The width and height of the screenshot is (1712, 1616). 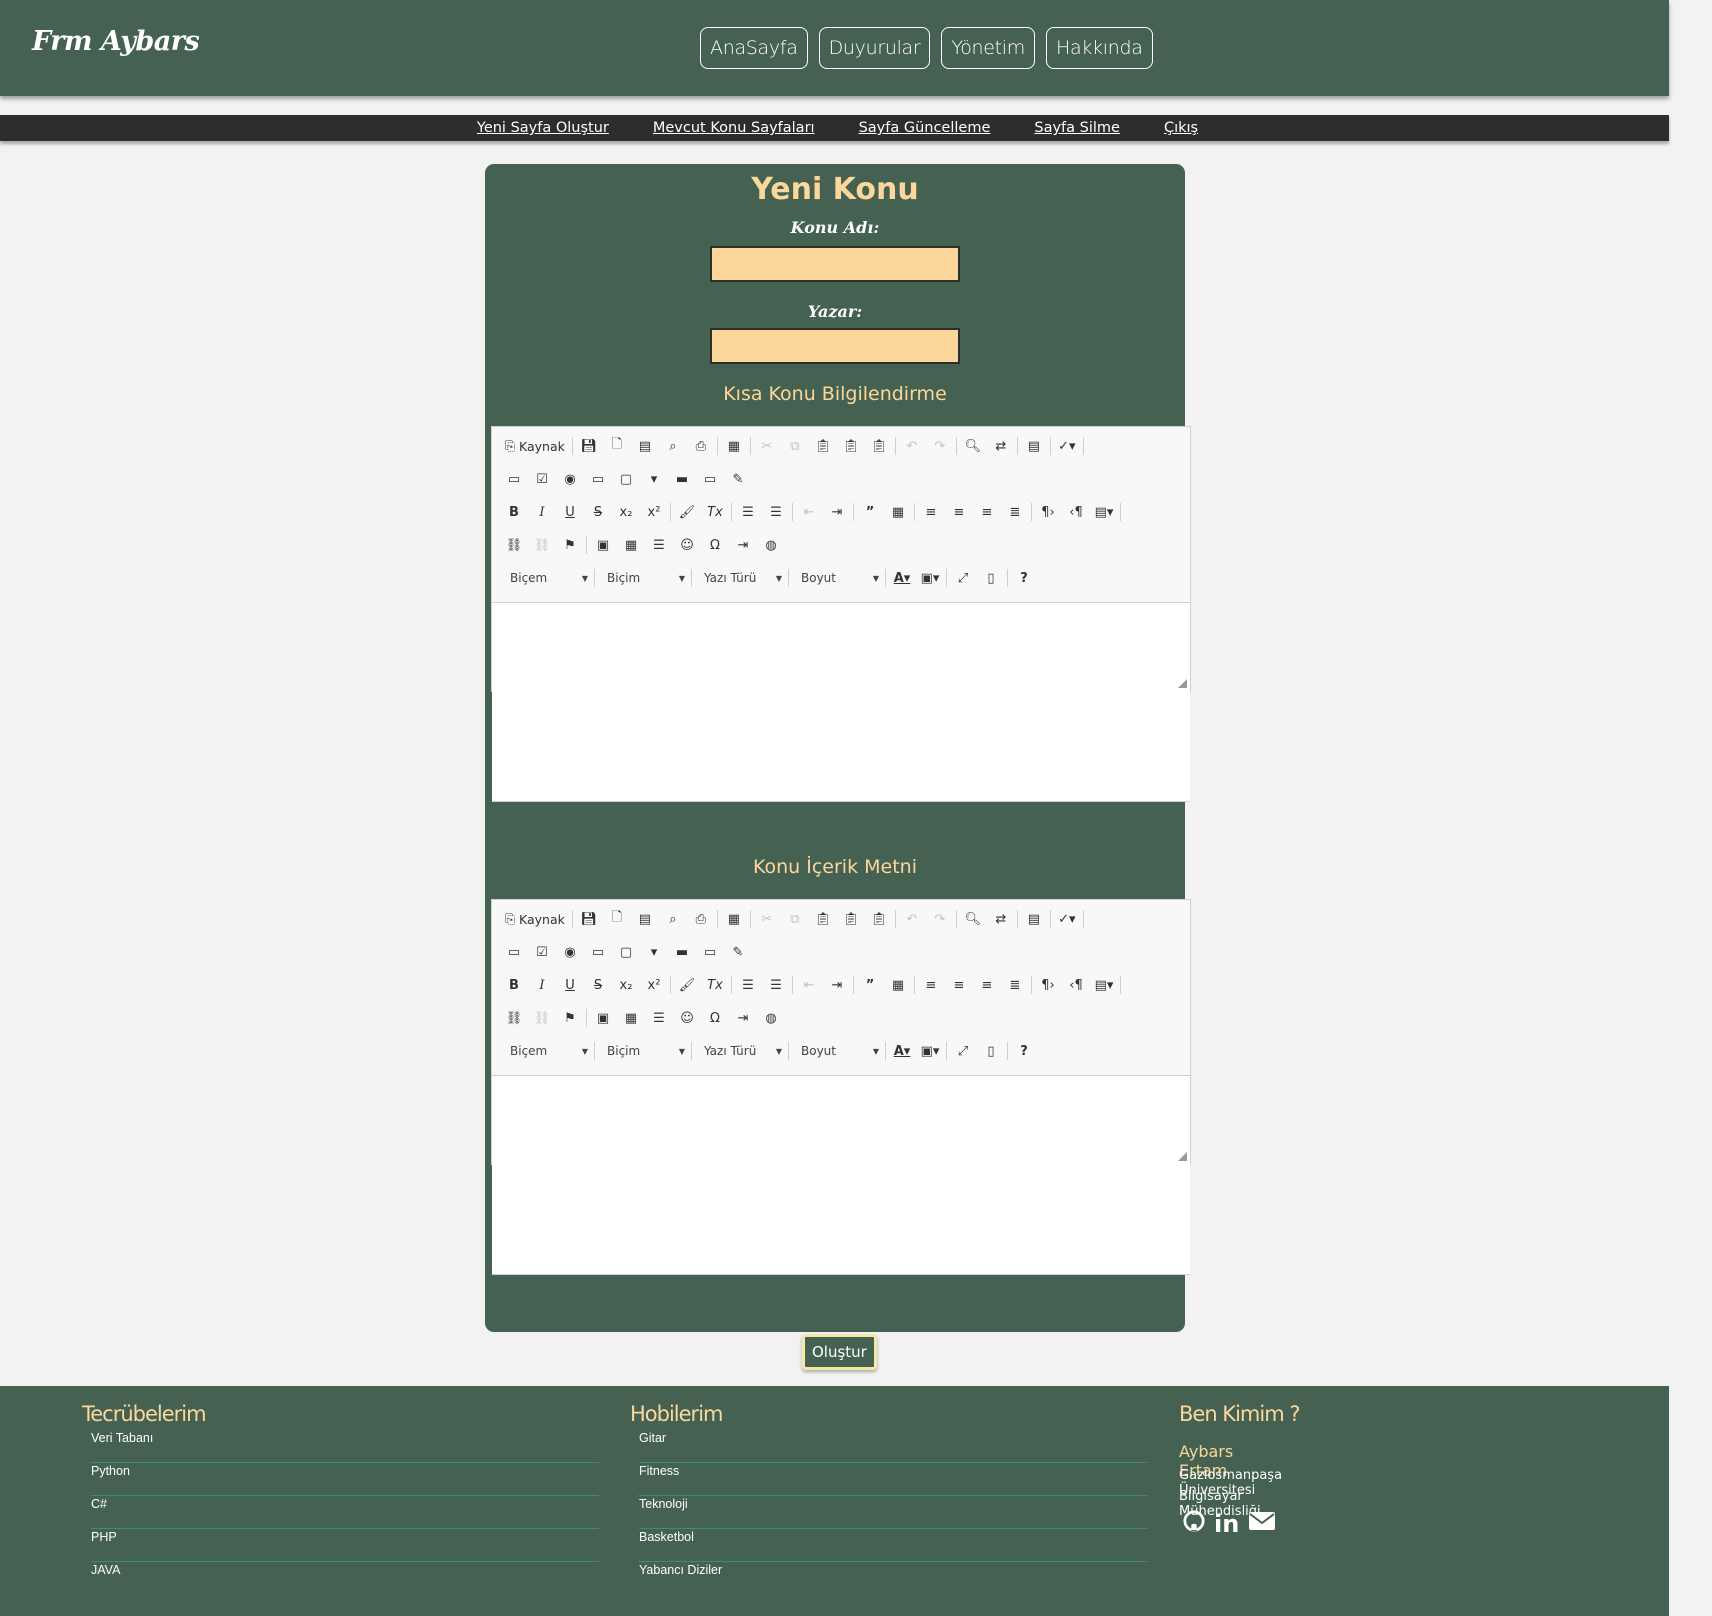 What do you see at coordinates (1034, 919) in the screenshot?
I see `select-all-icon: ▤` at bounding box center [1034, 919].